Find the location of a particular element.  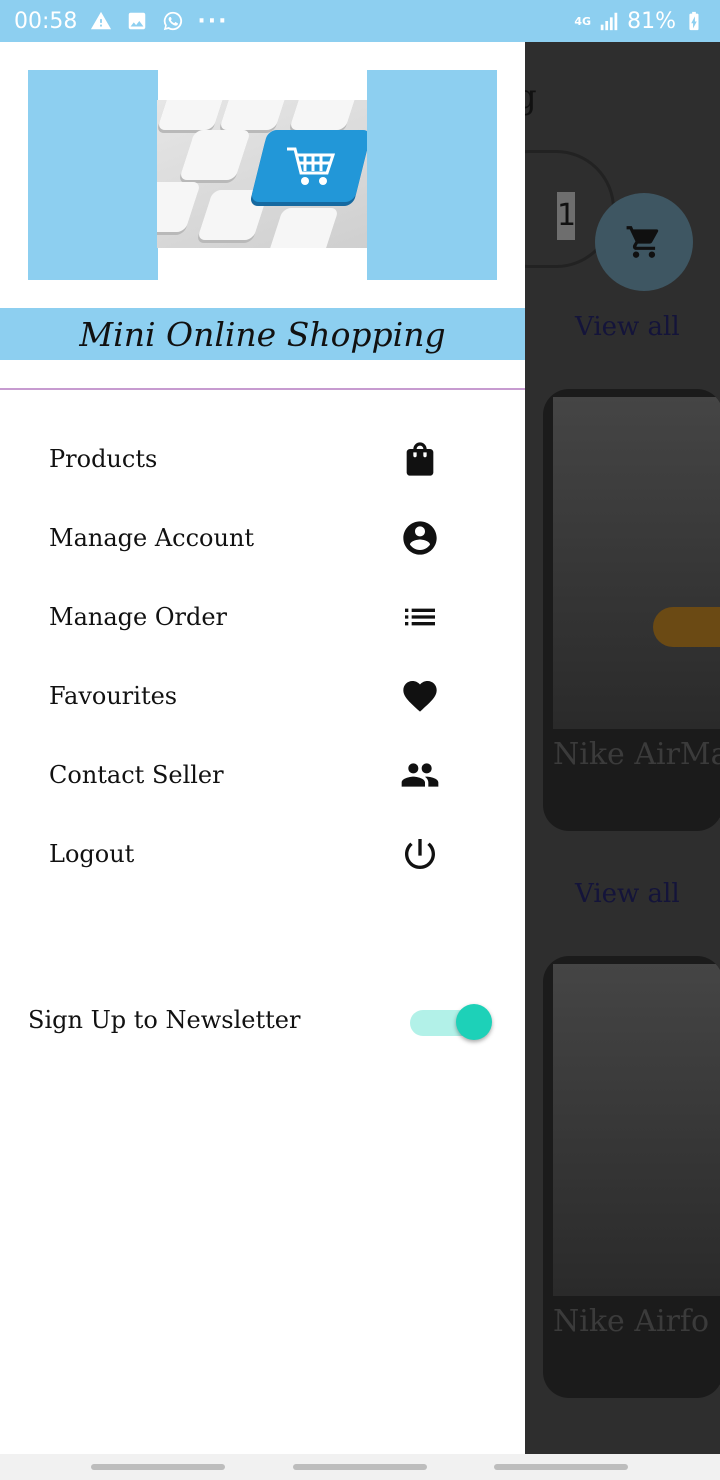

menu-item-products: Products is located at coordinates (262, 459).